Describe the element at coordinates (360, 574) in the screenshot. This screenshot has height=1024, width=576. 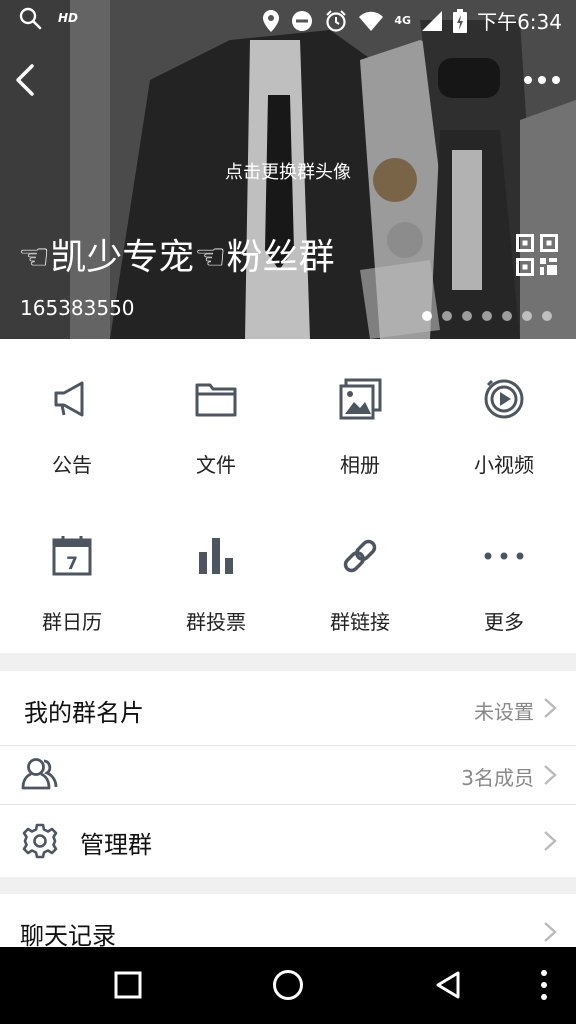
I see `group-link-entry: 群链接` at that location.